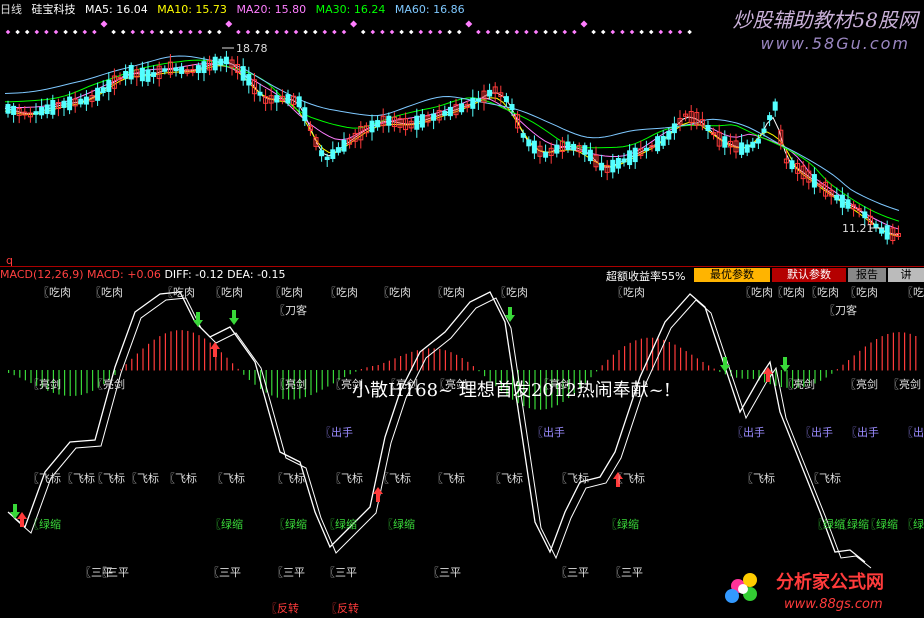  Describe the element at coordinates (256, 274) in the screenshot. I see `dea-value: DEA: -0.15` at that location.